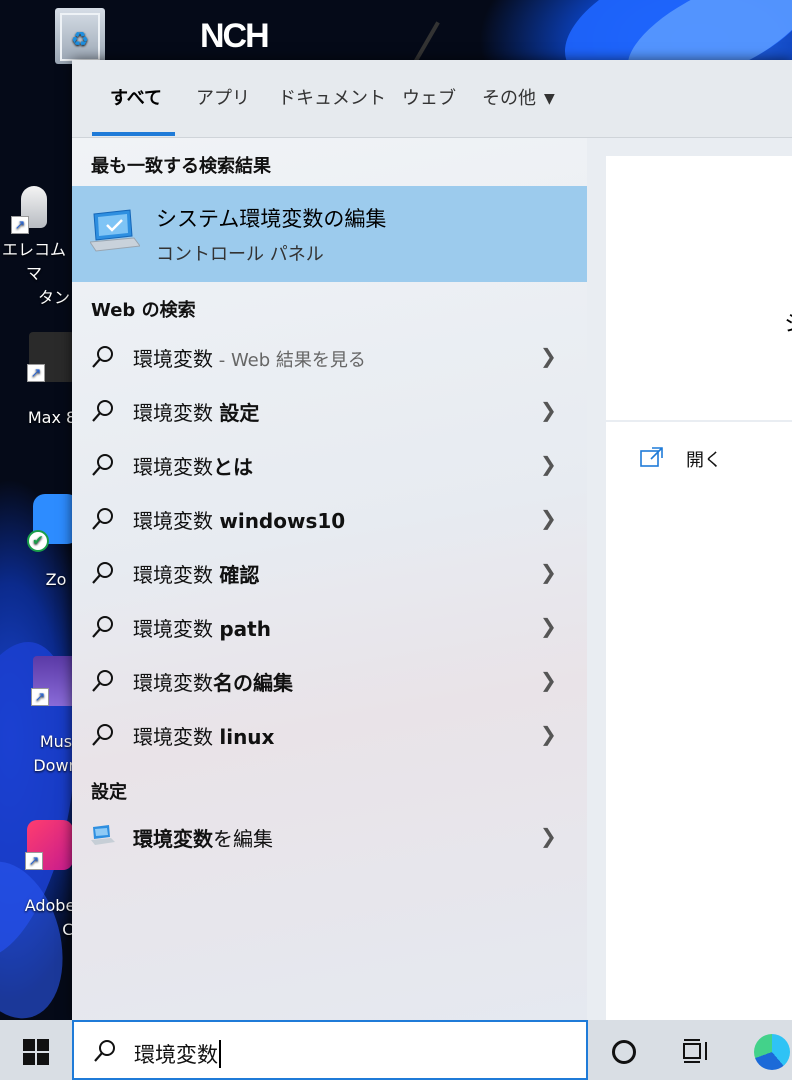 This screenshot has width=792, height=1080. I want to click on open-action: 開く, so click(710, 459).